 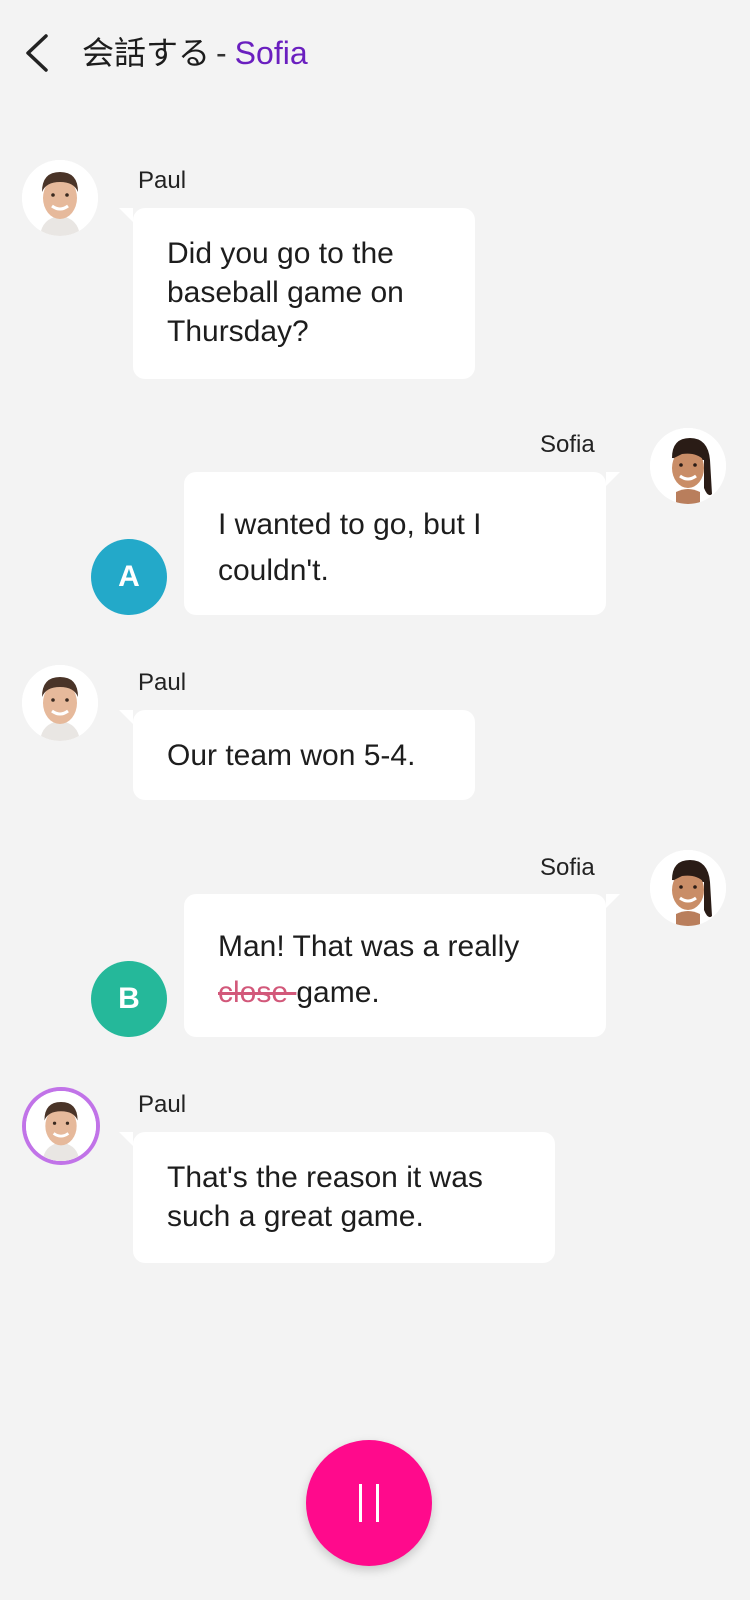 I want to click on message-line: Thursday?, so click(x=238, y=331).